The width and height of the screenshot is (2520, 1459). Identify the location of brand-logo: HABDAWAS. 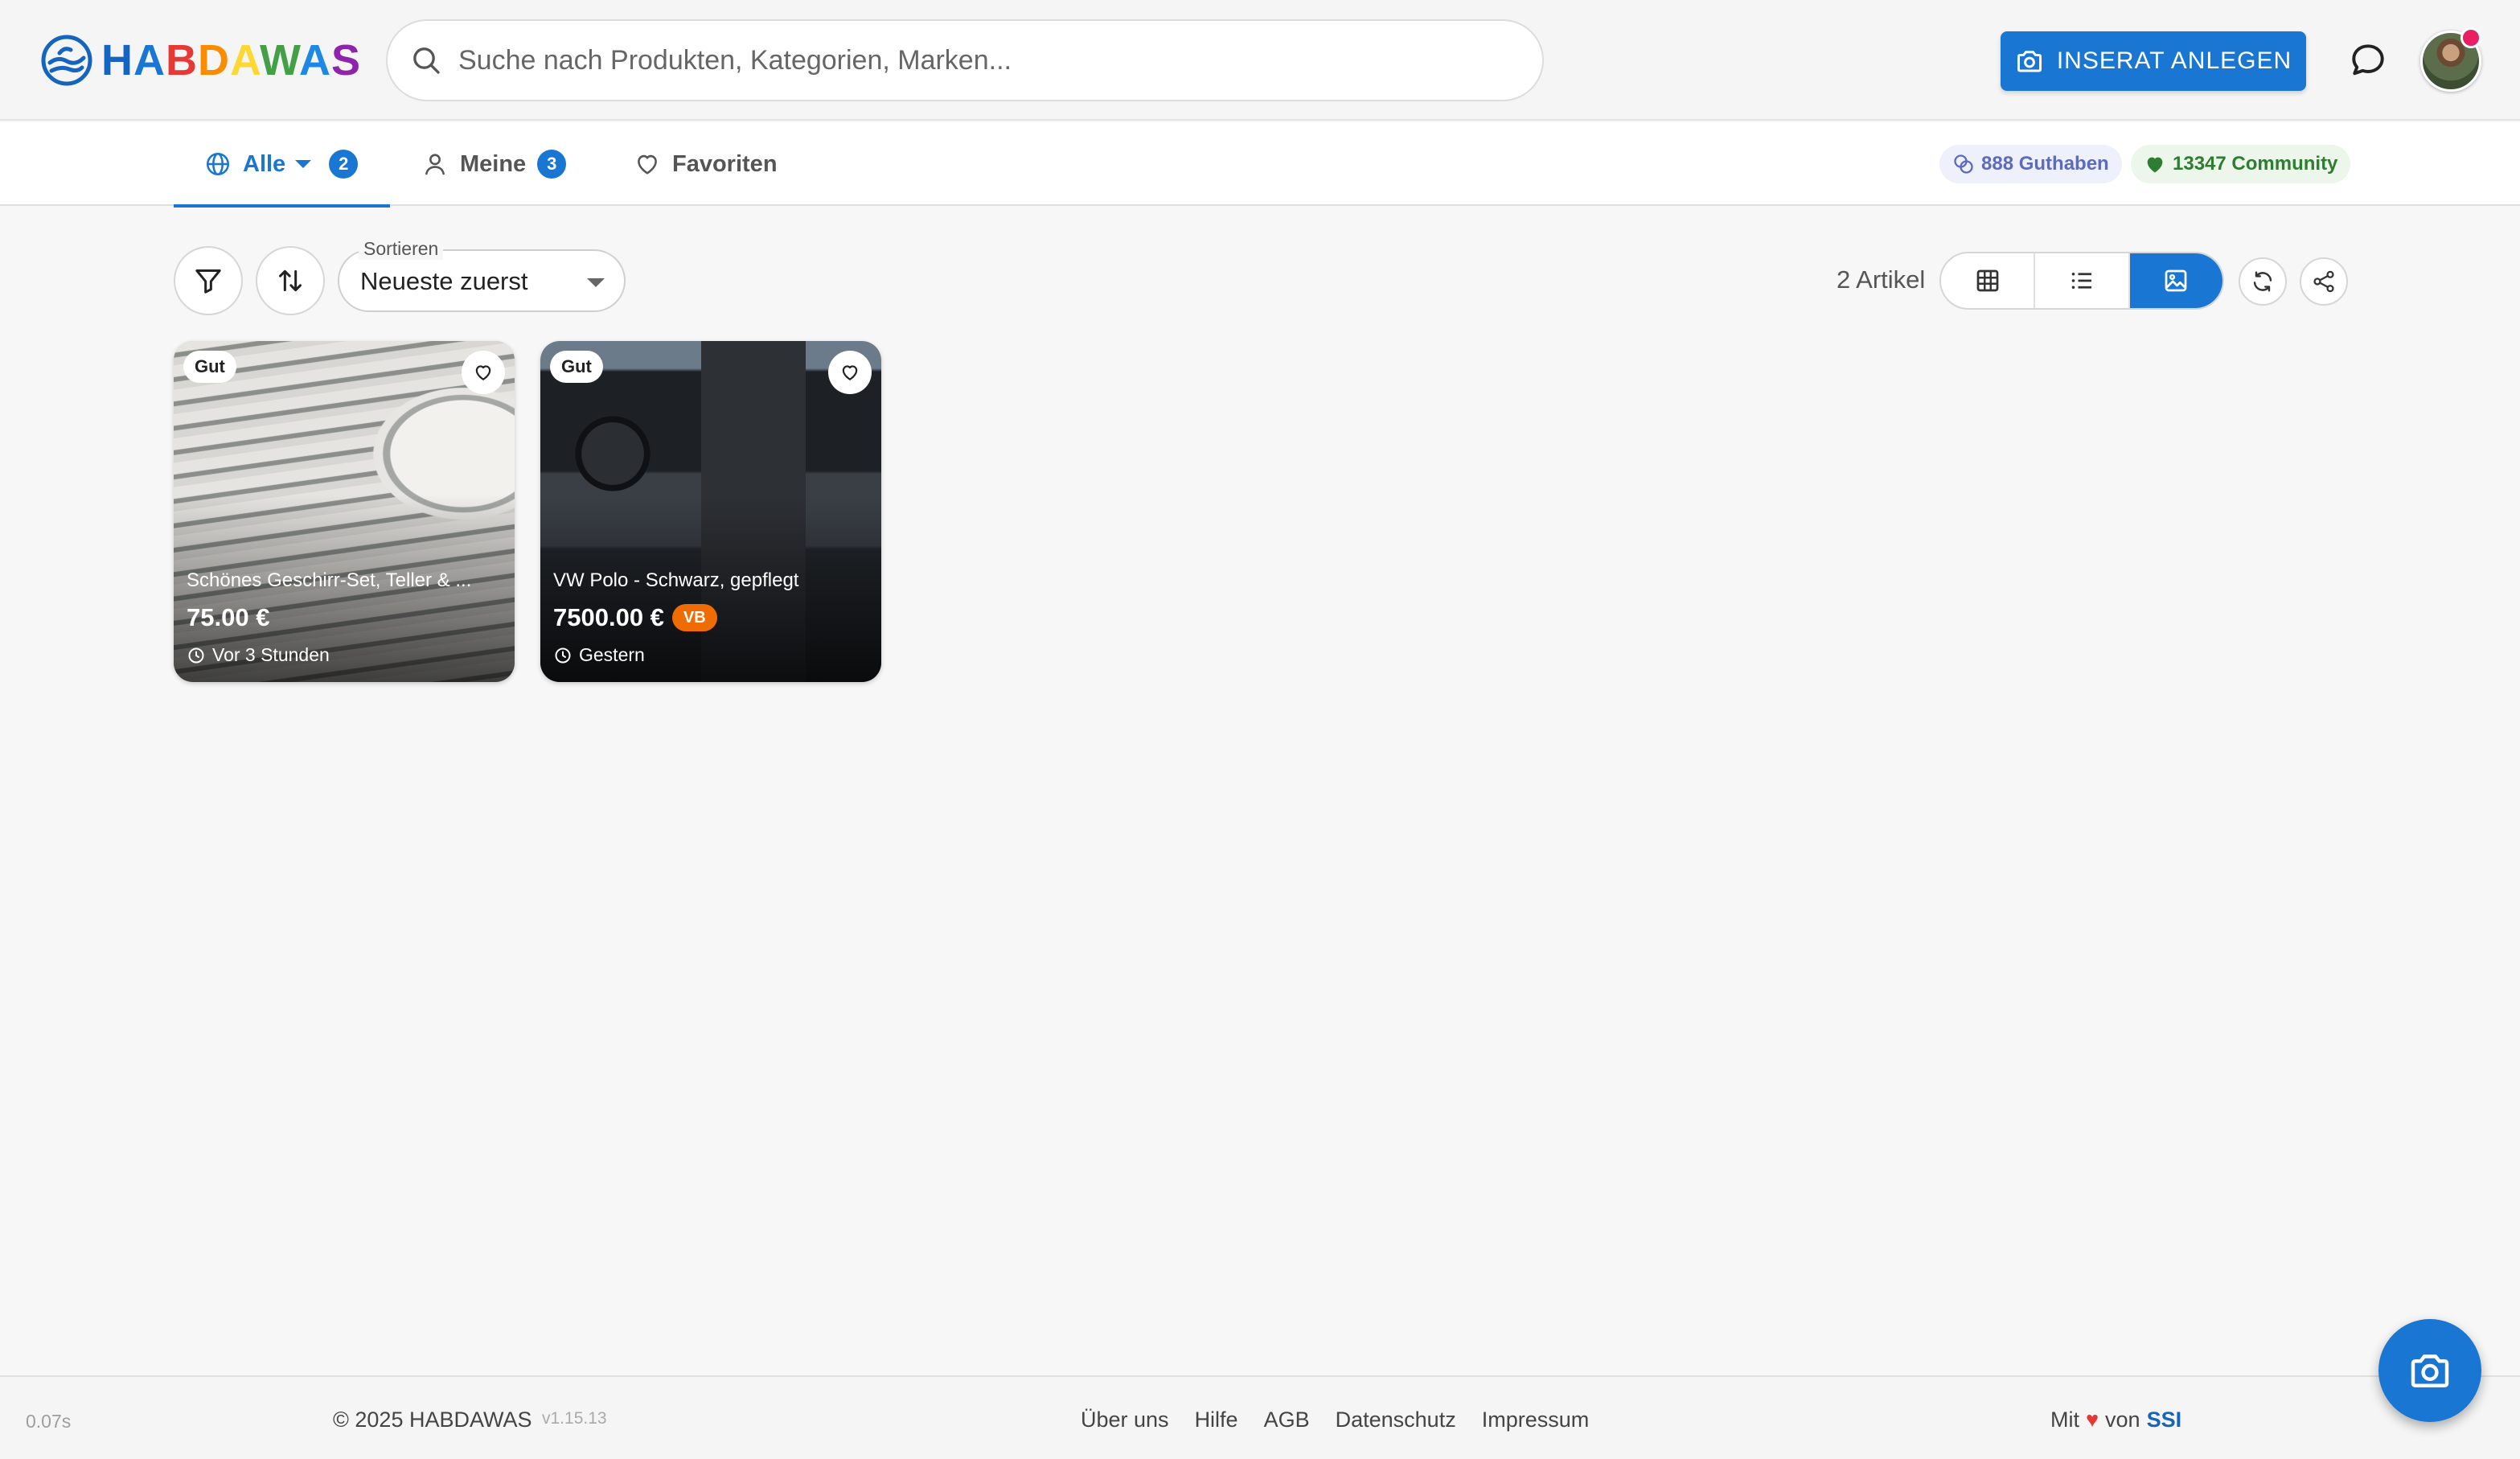
(200, 60).